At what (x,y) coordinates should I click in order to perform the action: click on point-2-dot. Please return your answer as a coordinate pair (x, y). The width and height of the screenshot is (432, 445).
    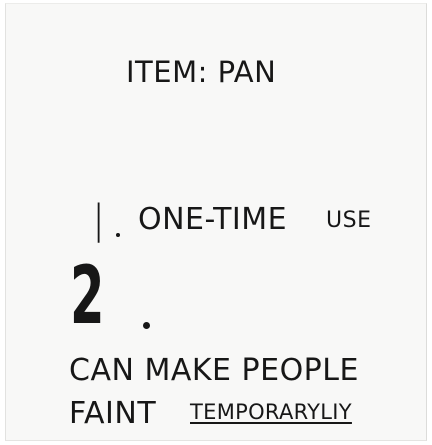
    Looking at the image, I should click on (146, 325).